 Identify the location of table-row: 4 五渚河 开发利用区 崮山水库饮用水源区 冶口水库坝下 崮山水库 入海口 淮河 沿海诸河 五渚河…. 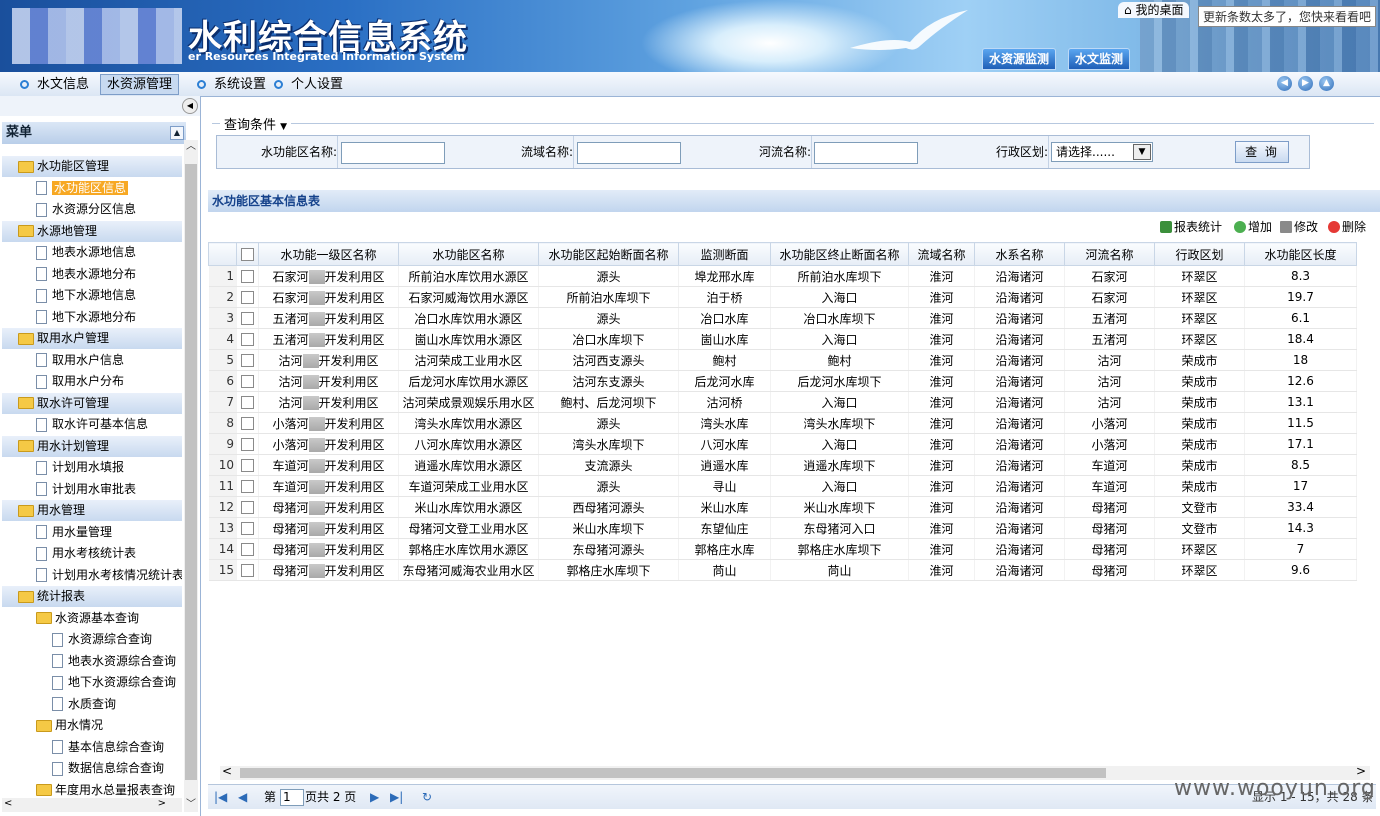
(782, 339).